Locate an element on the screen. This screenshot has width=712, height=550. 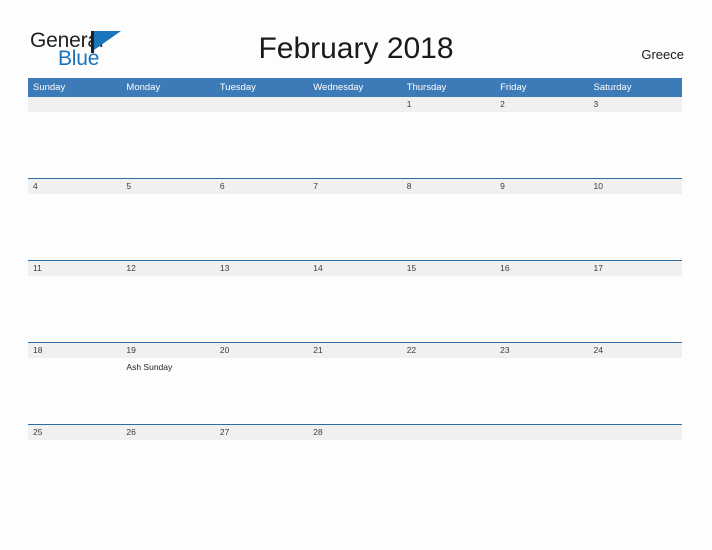
date-number: 14 is located at coordinates (354, 268).